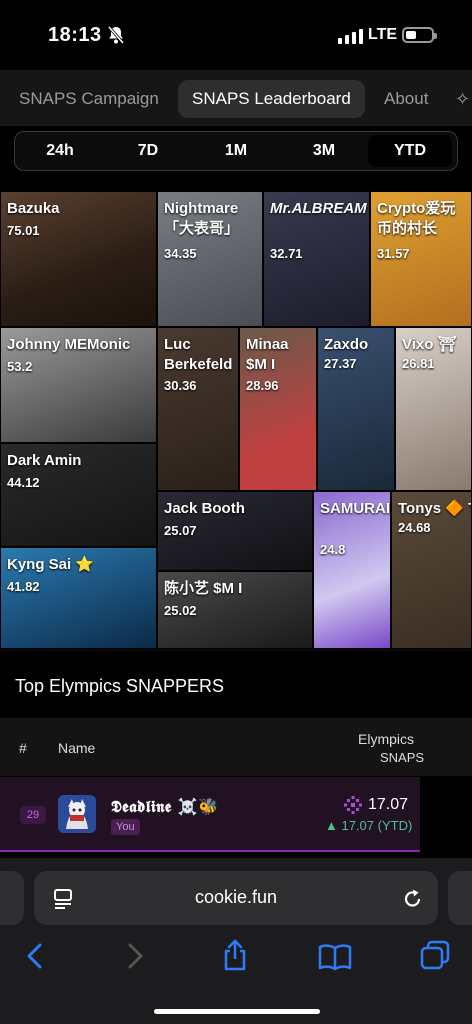  What do you see at coordinates (210, 259) in the screenshot?
I see `mosaic-tile: Nightmare 「大表哥」 34.35` at bounding box center [210, 259].